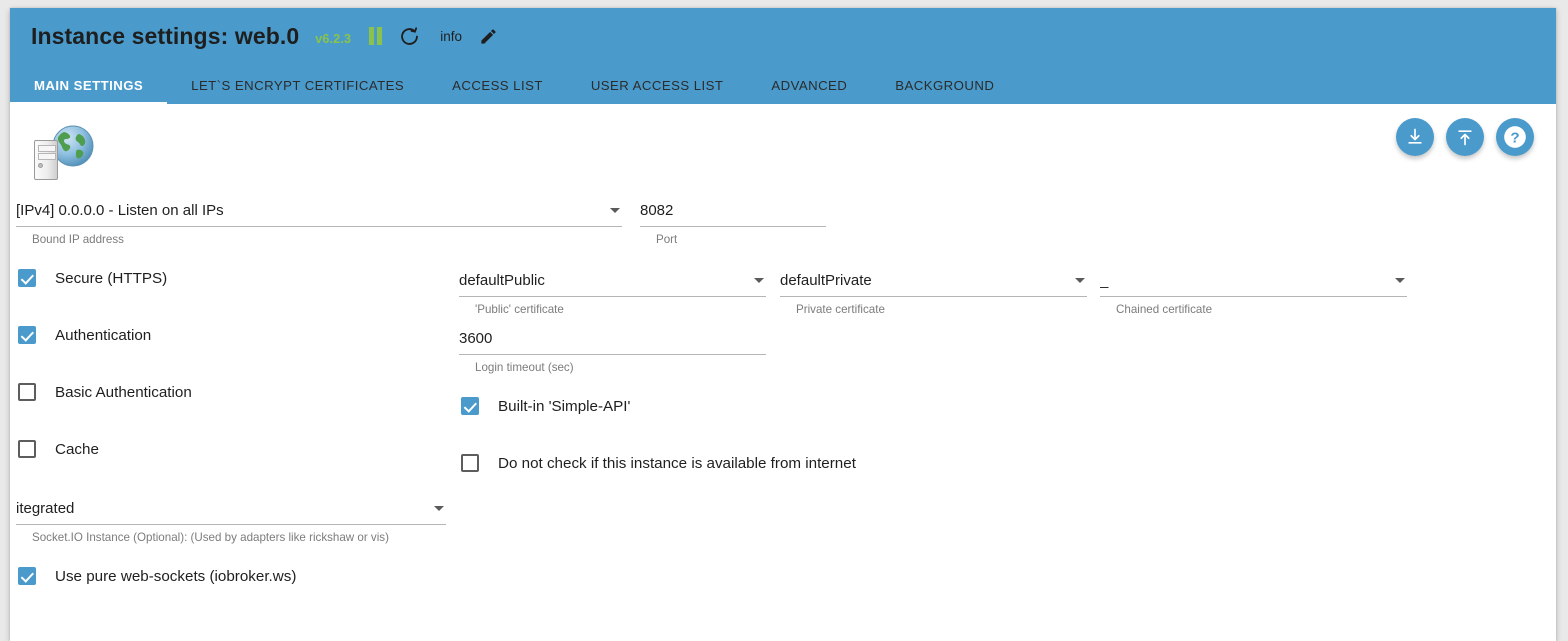  I want to click on globe-icon, so click(73, 146).